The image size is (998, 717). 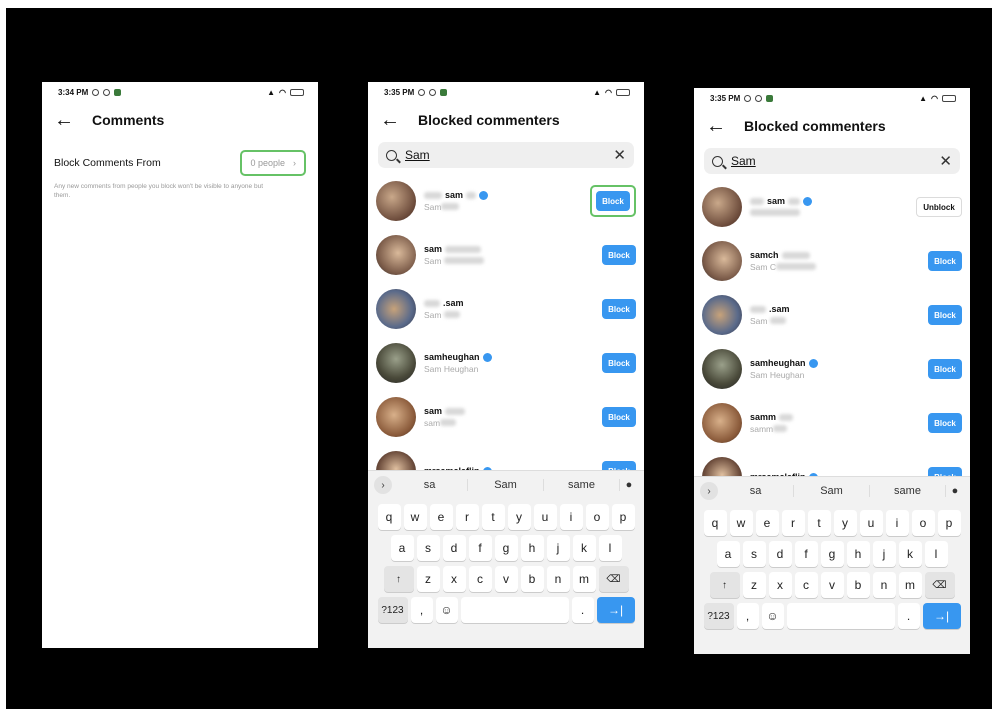 I want to click on key: x, so click(x=454, y=579).